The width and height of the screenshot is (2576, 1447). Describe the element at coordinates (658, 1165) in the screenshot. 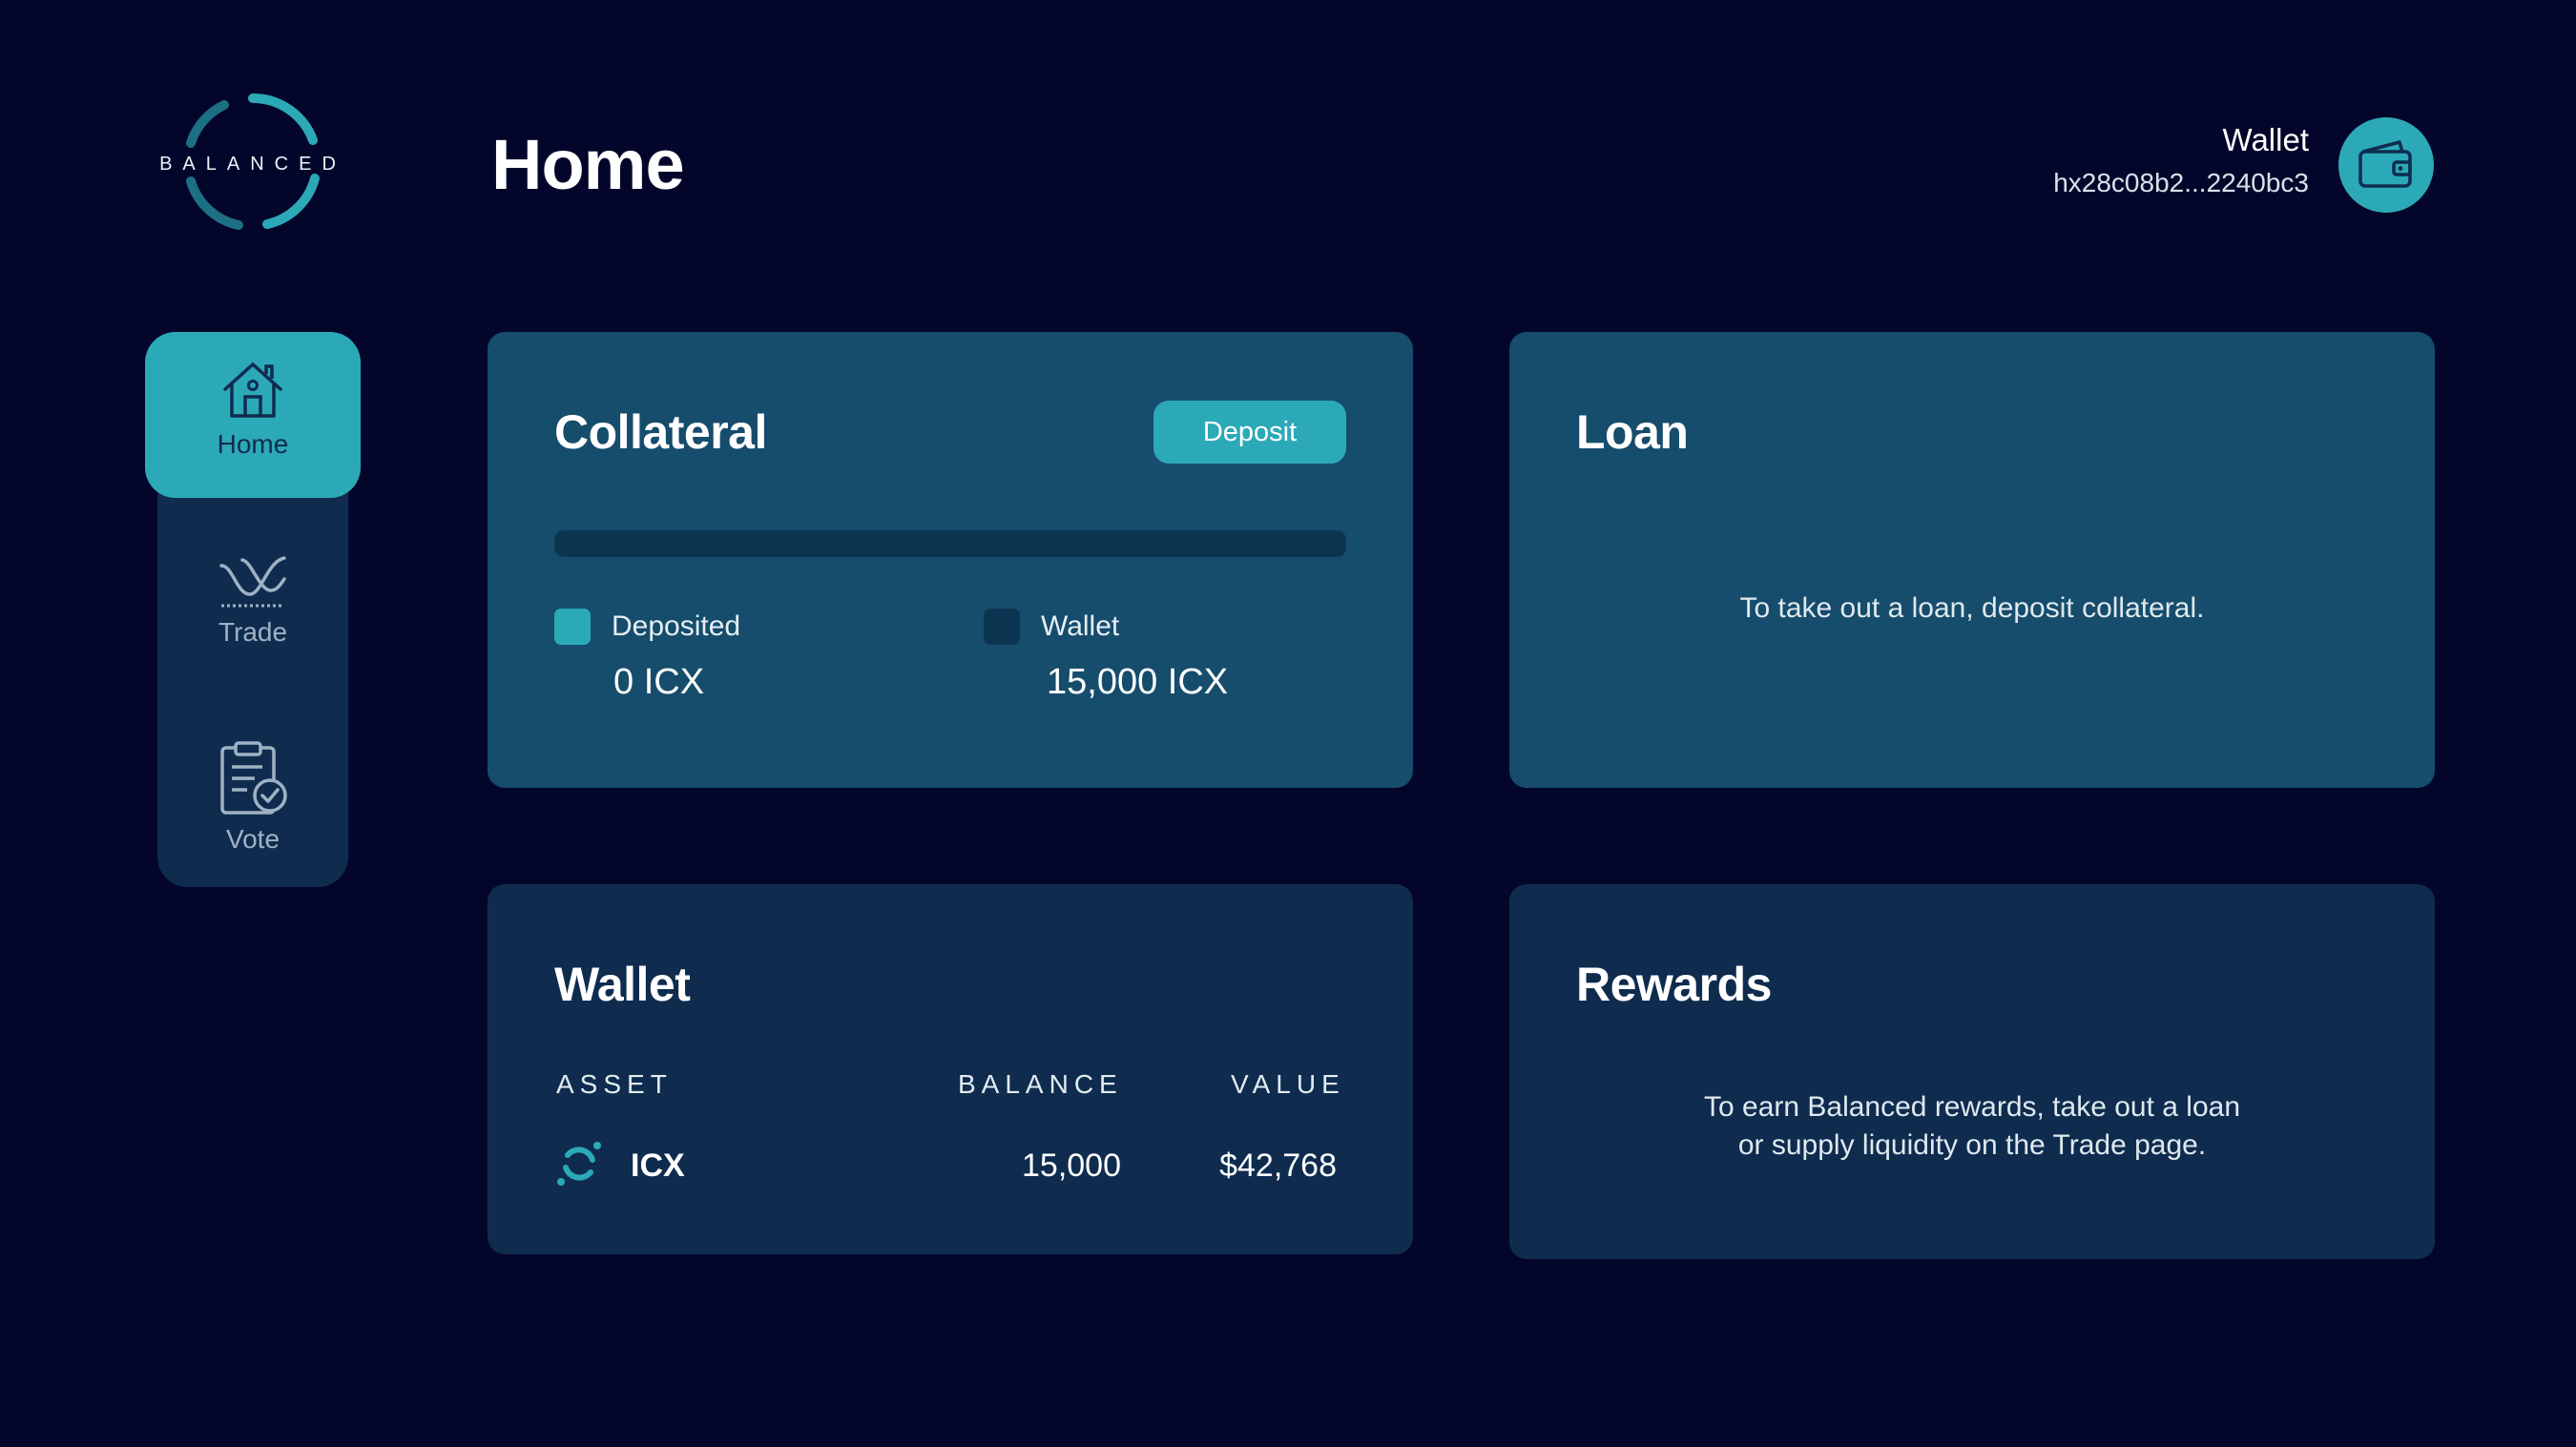

I see `asset-name: ICX` at that location.